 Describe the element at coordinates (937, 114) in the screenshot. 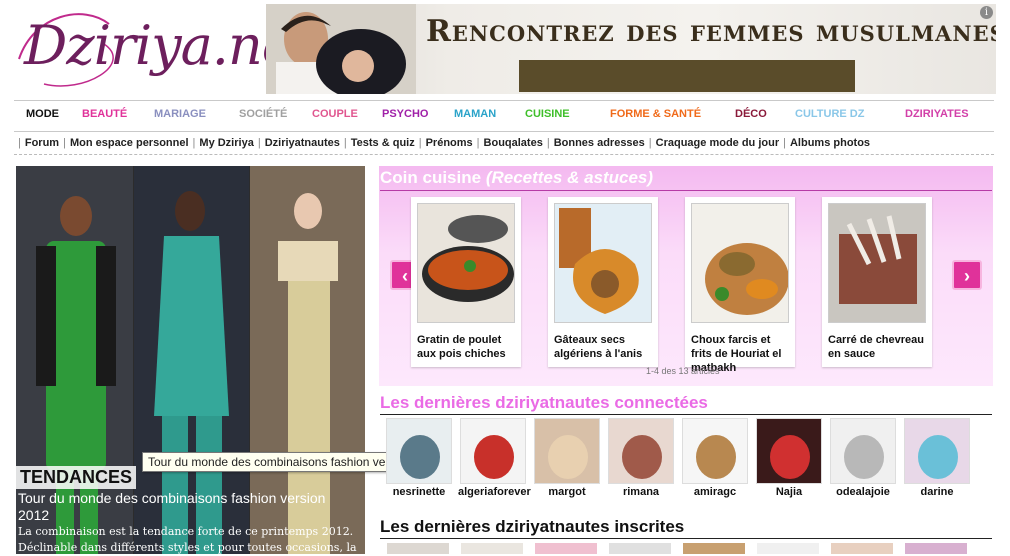

I see `category-link: DZIRIYATES` at that location.